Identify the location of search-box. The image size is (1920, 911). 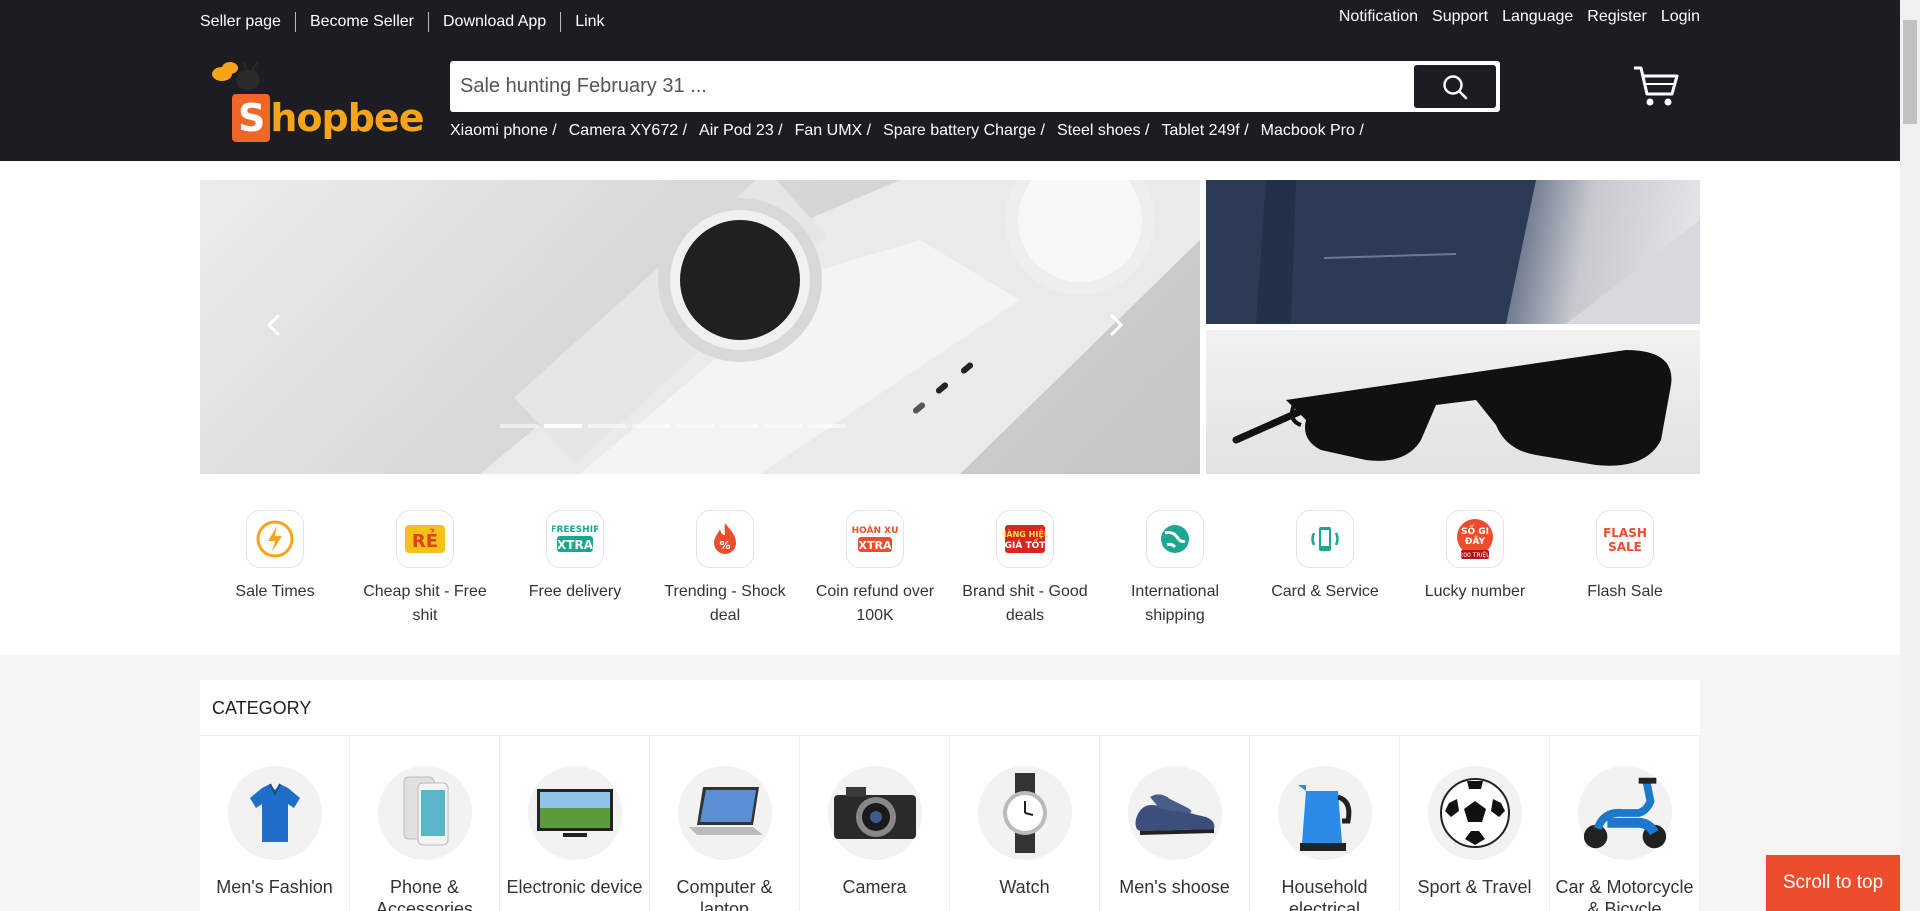
(975, 86).